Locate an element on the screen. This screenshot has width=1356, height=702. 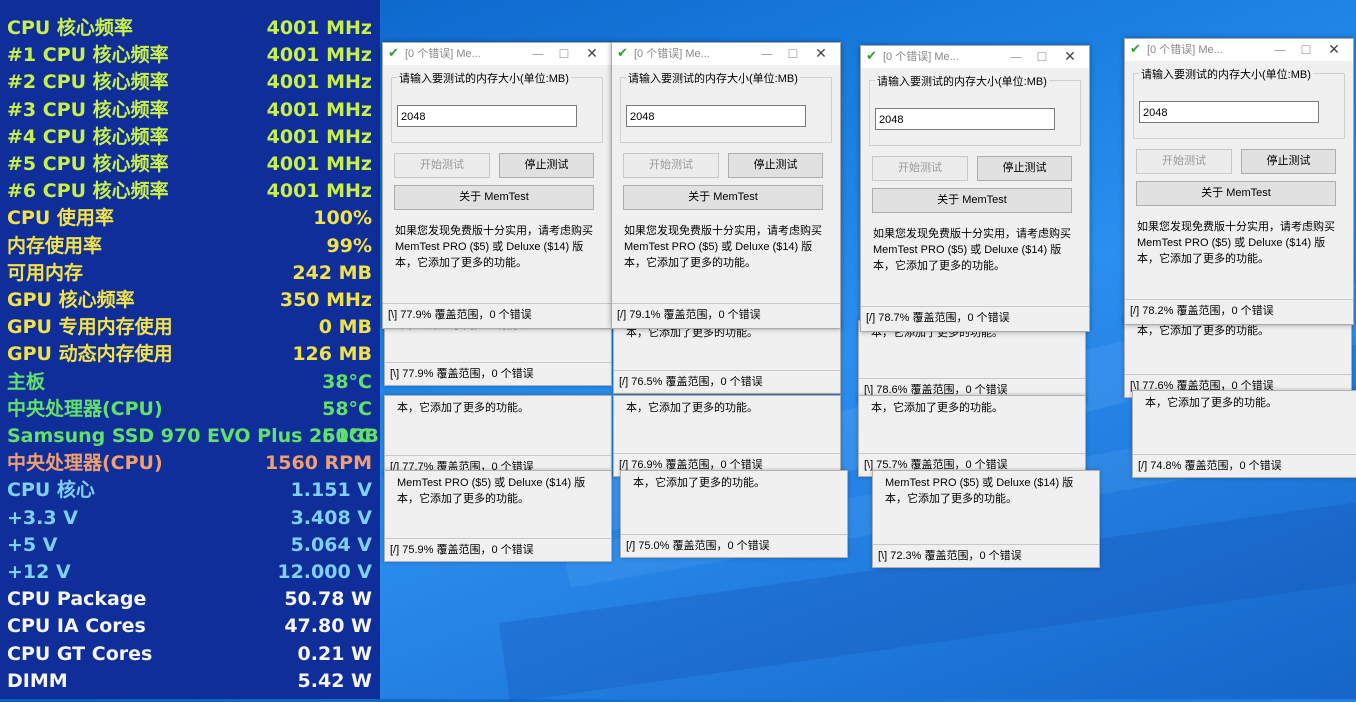
osd-value: 1560 RPM is located at coordinates (318, 463).